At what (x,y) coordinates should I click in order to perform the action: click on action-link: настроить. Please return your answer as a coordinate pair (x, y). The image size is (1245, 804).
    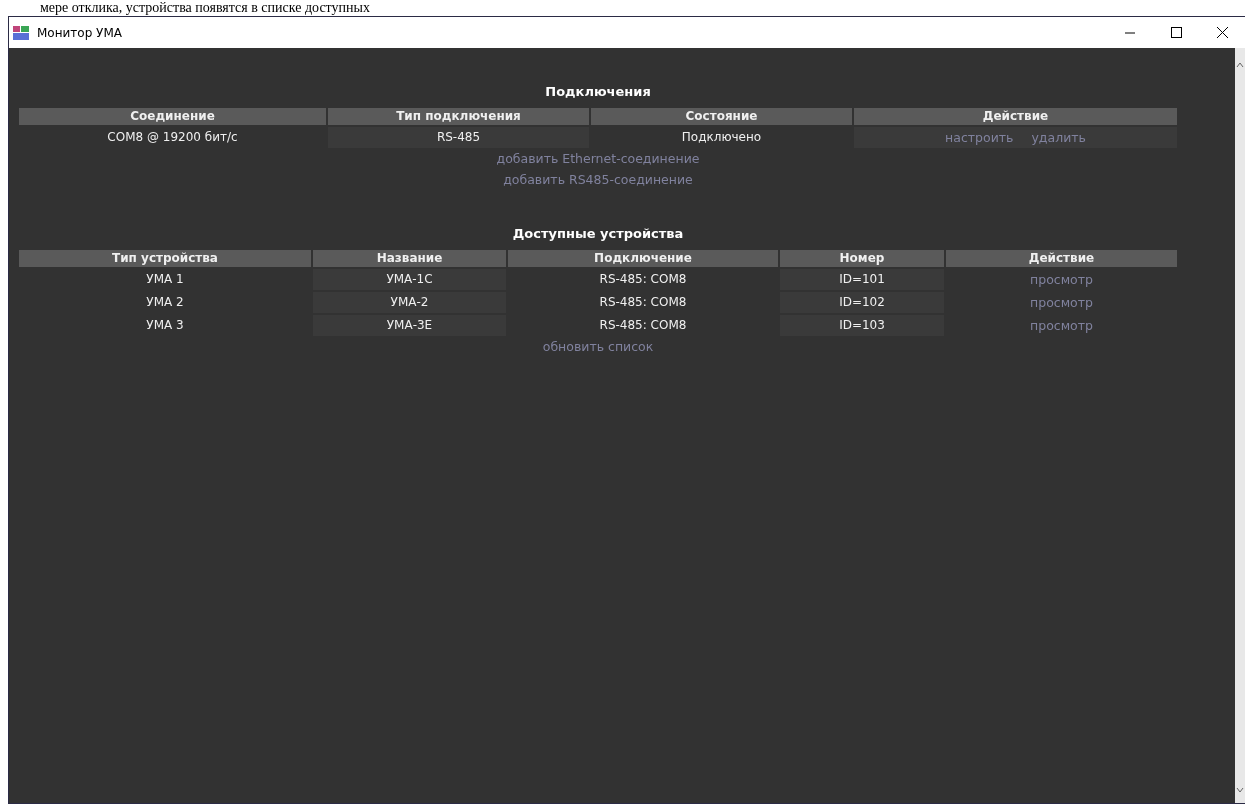
    Looking at the image, I should click on (979, 137).